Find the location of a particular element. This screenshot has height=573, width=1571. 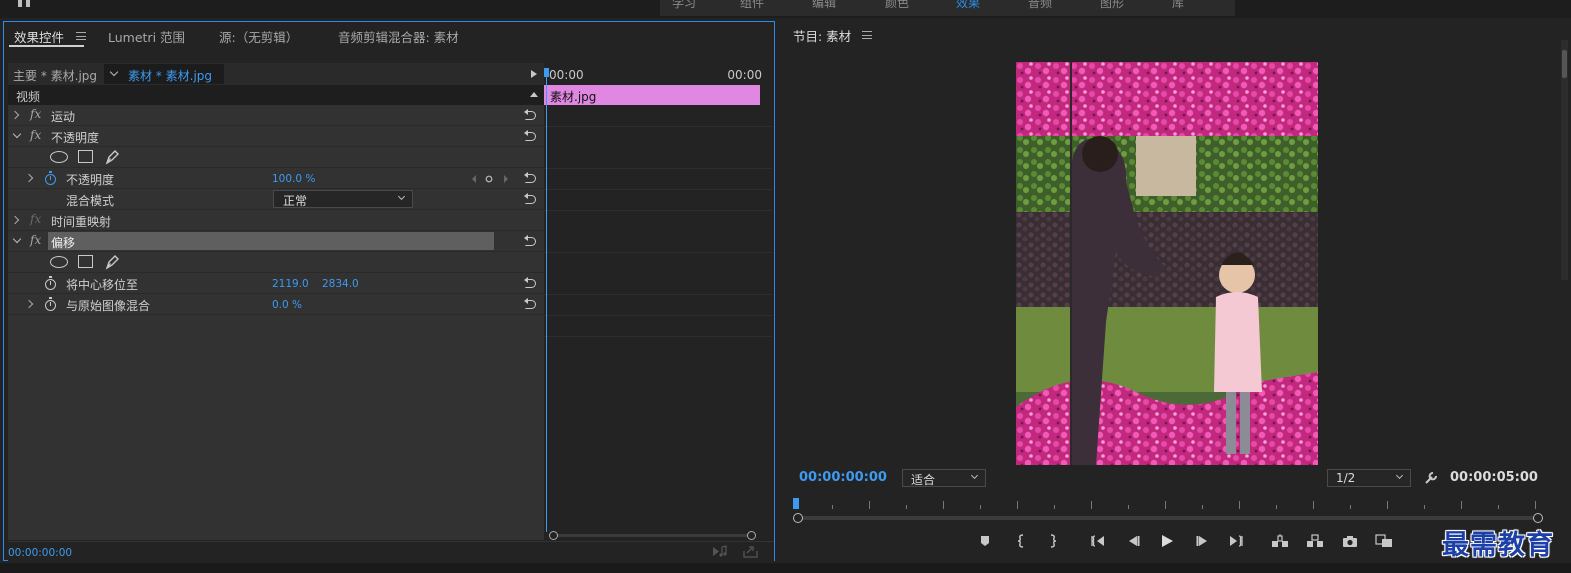

footer-timecode: 00:00:00:00 is located at coordinates (40, 553).